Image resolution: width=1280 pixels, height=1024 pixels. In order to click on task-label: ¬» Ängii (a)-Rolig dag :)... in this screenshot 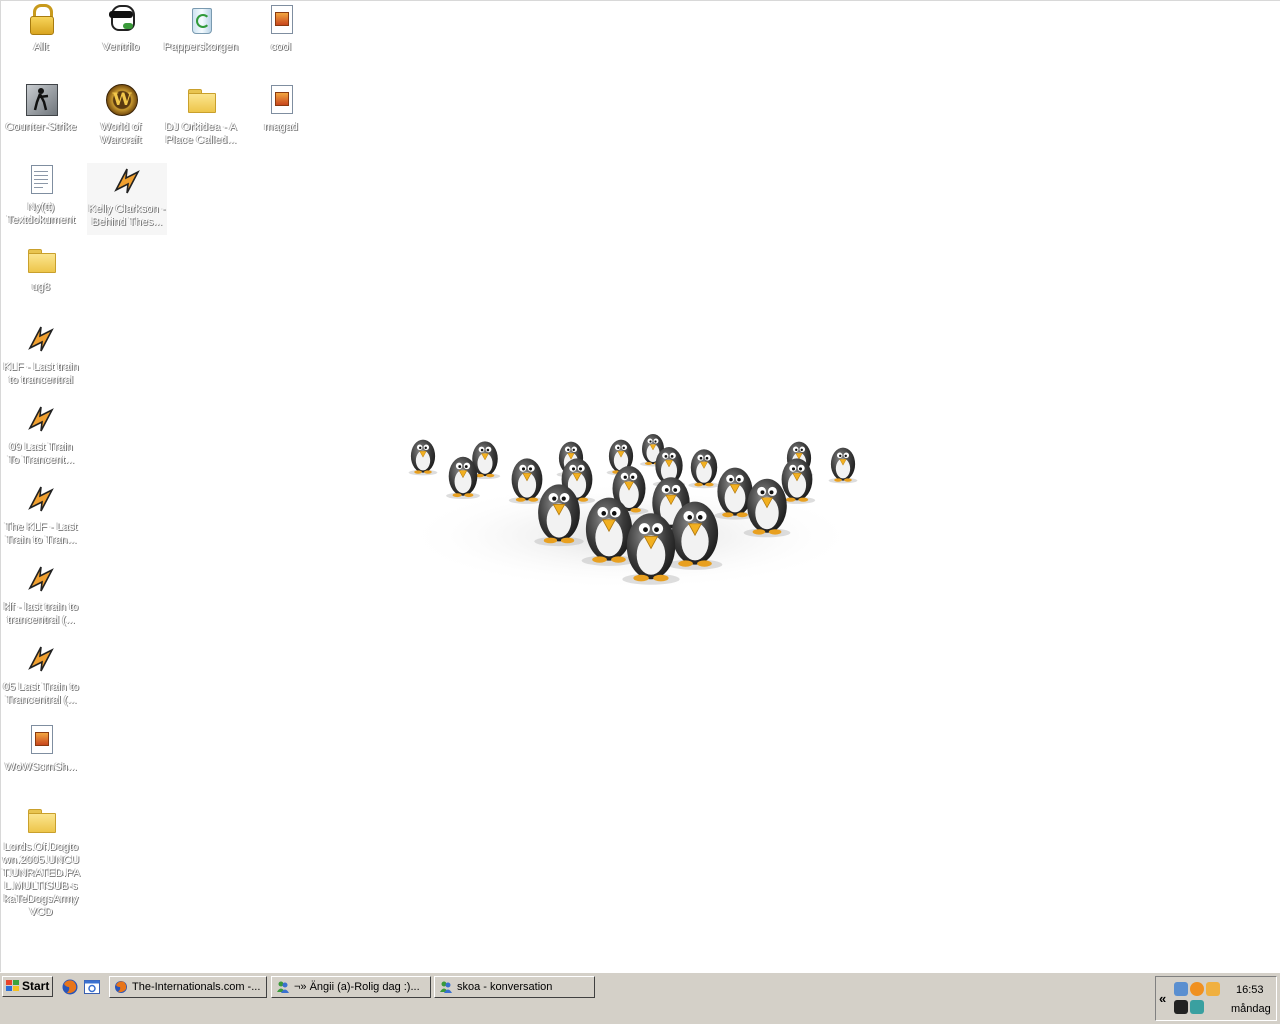, I will do `click(357, 987)`.